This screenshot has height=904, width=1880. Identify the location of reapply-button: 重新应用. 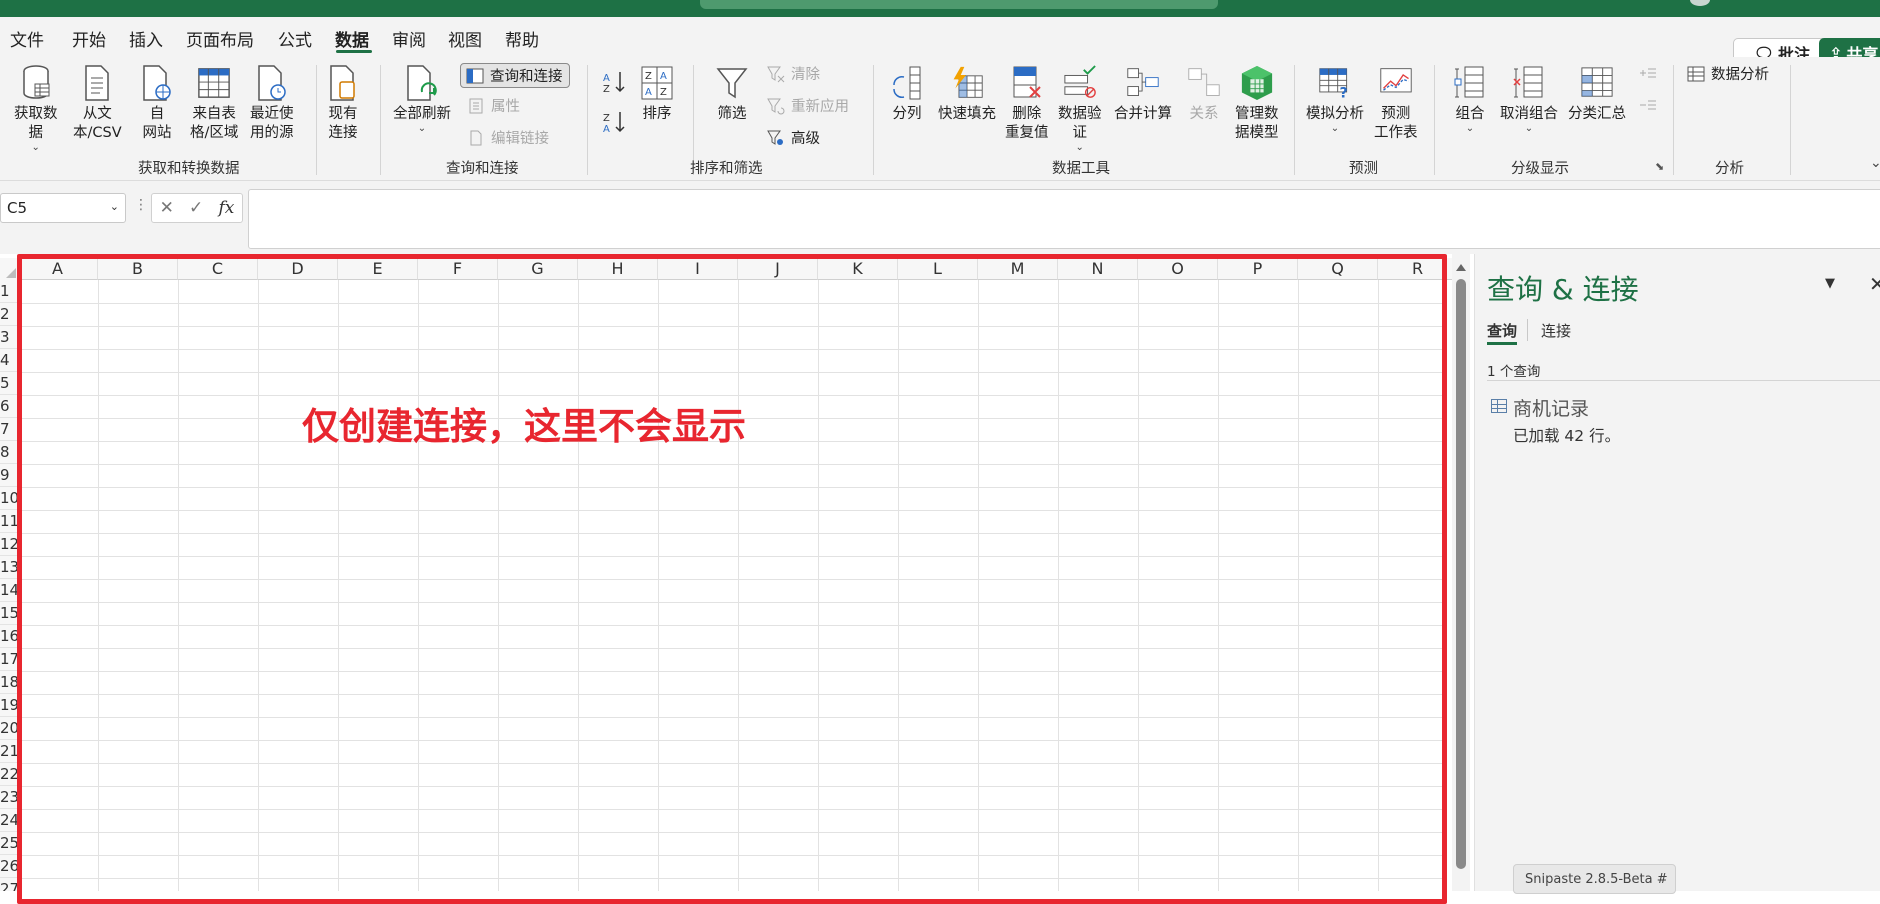
(807, 105).